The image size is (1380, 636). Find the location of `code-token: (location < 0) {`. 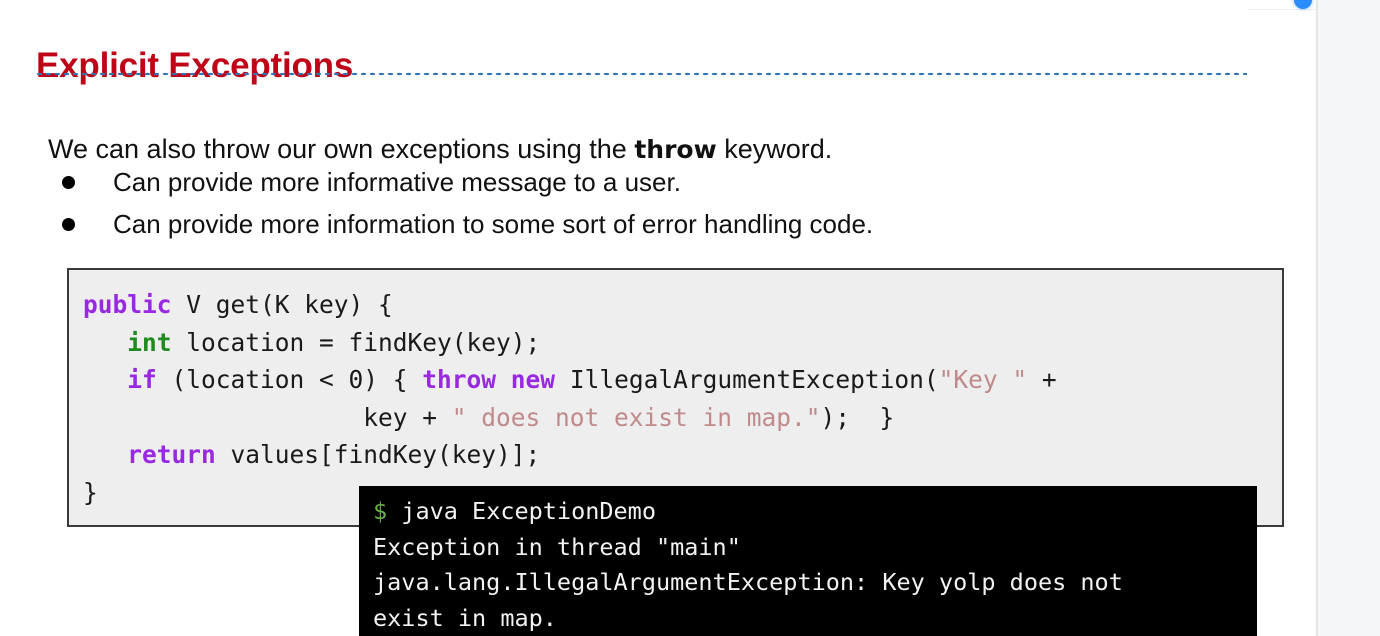

code-token: (location < 0) { is located at coordinates (289, 379).